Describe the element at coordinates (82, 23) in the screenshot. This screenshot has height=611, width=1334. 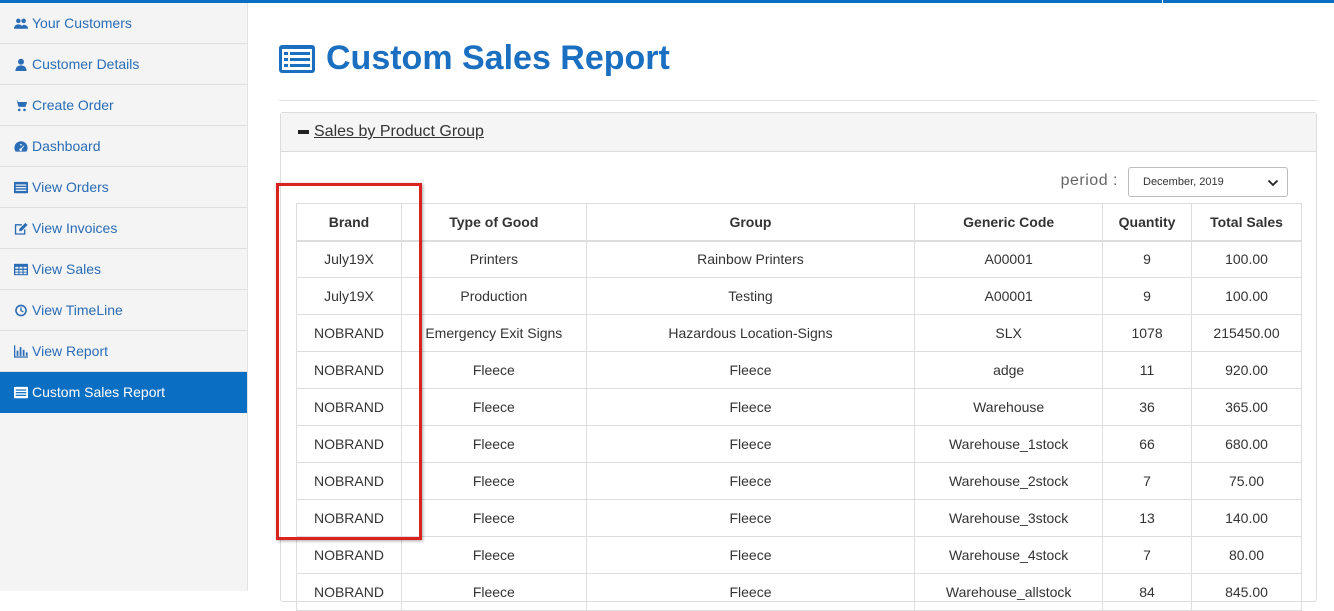
I see `sidebar-item-label: Your Customers` at that location.